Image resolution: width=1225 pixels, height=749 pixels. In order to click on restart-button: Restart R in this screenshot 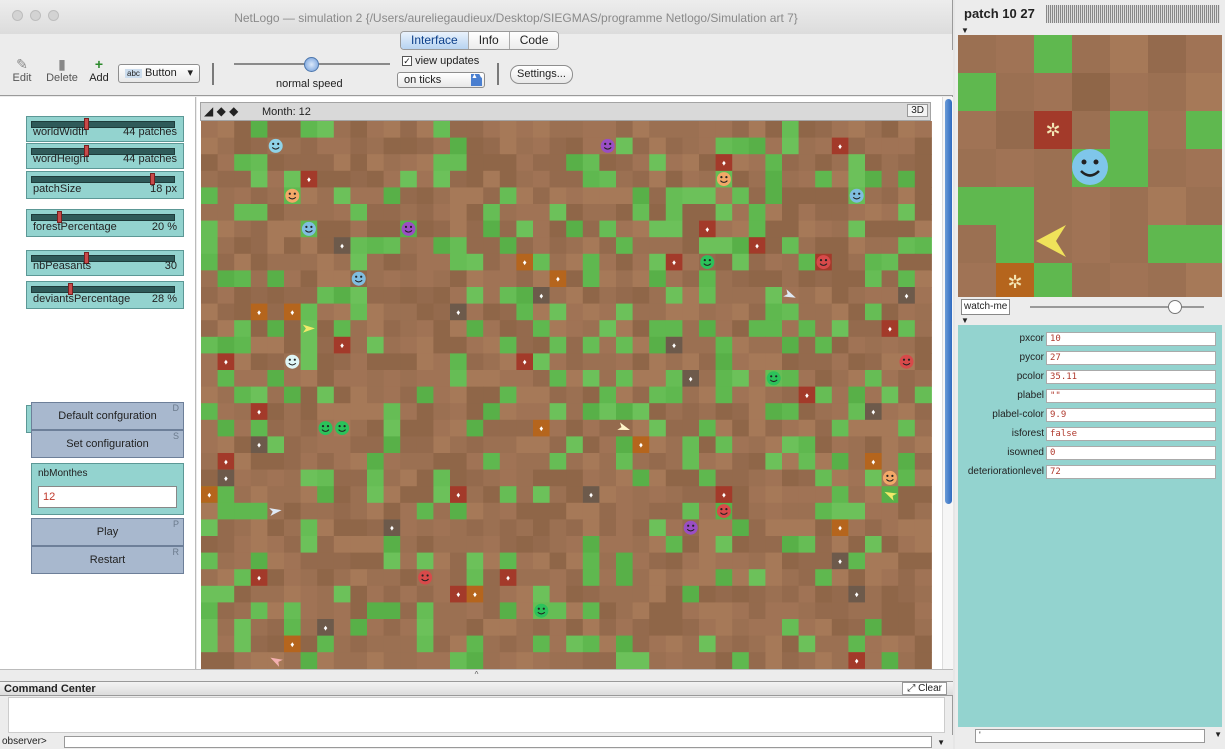, I will do `click(107, 560)`.